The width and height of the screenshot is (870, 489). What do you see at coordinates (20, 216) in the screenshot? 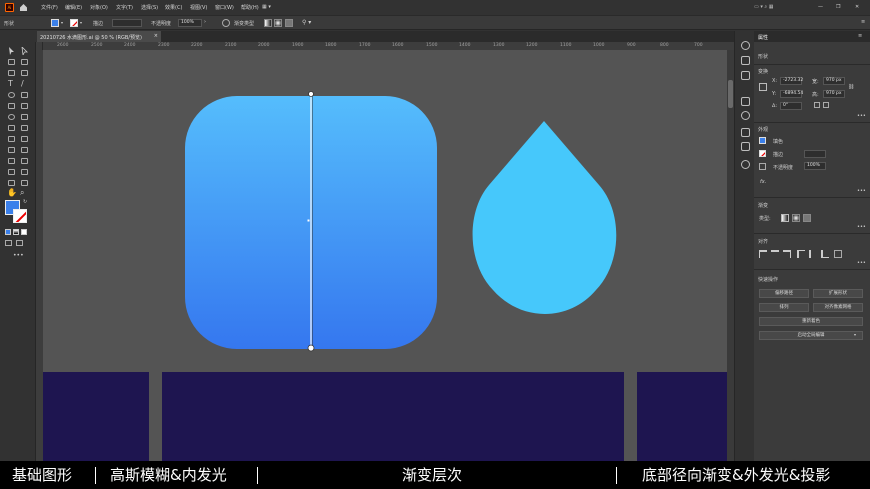
I see `stroke-color-swatch` at bounding box center [20, 216].